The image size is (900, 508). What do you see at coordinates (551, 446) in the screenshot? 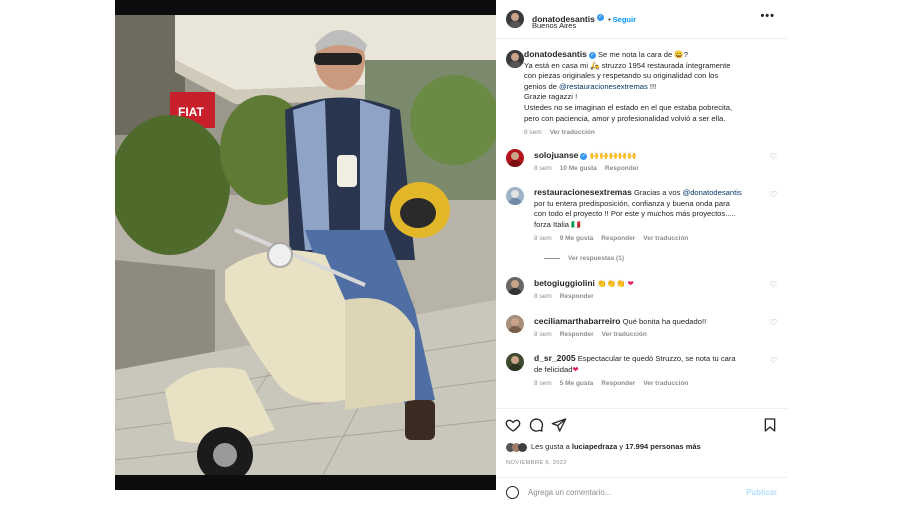
I see `likes-prefix: Les gusta a` at bounding box center [551, 446].